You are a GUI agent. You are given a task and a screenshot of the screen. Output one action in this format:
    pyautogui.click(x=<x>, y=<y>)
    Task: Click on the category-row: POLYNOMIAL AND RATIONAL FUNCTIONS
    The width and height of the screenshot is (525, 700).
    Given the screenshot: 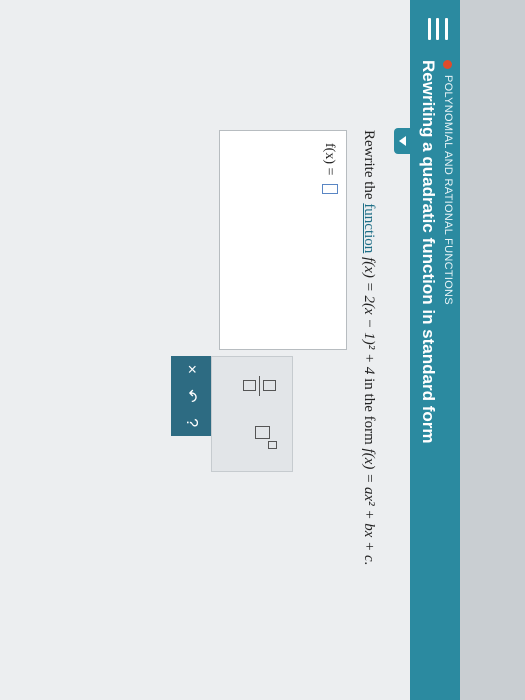 What is the action you would take?
    pyautogui.click(x=448, y=182)
    